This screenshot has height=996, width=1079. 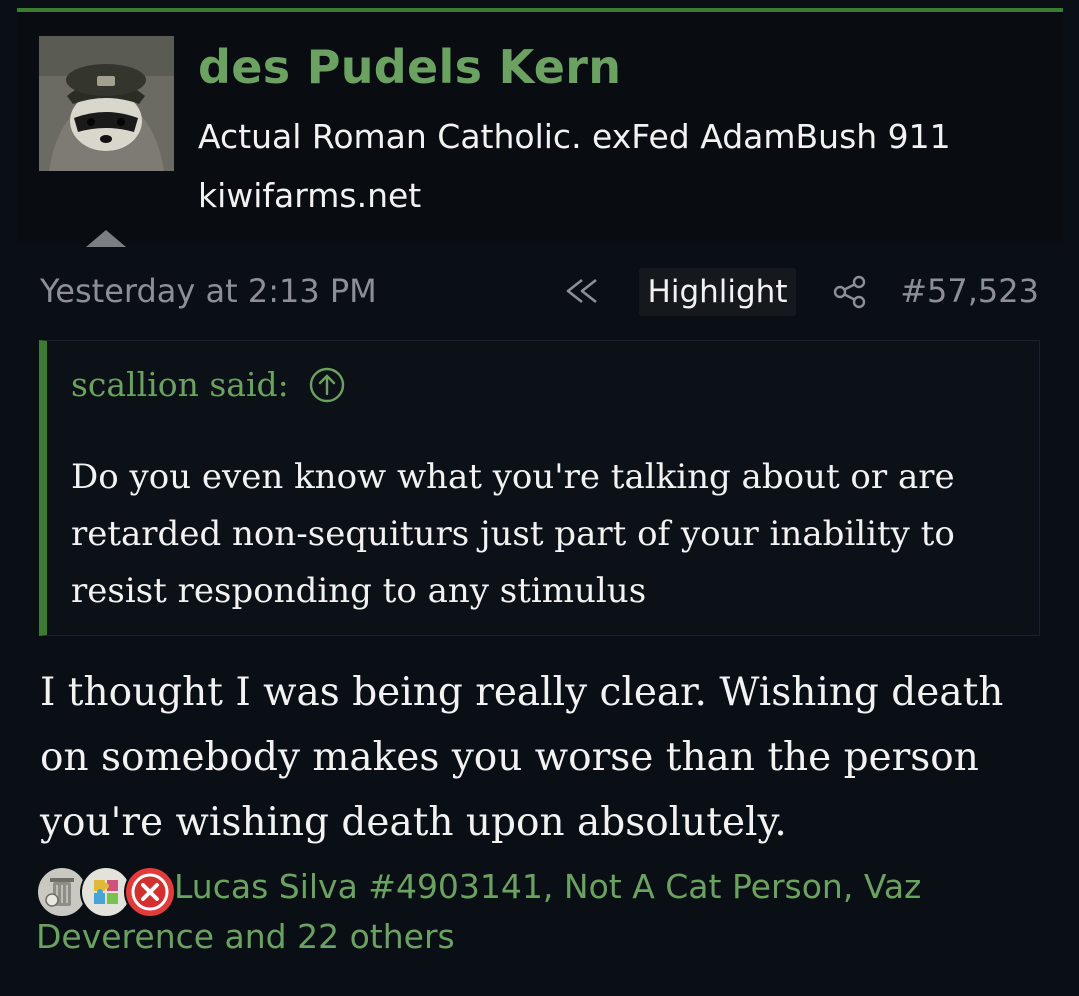 I want to click on quote-header: scallion said:, so click(x=208, y=384).